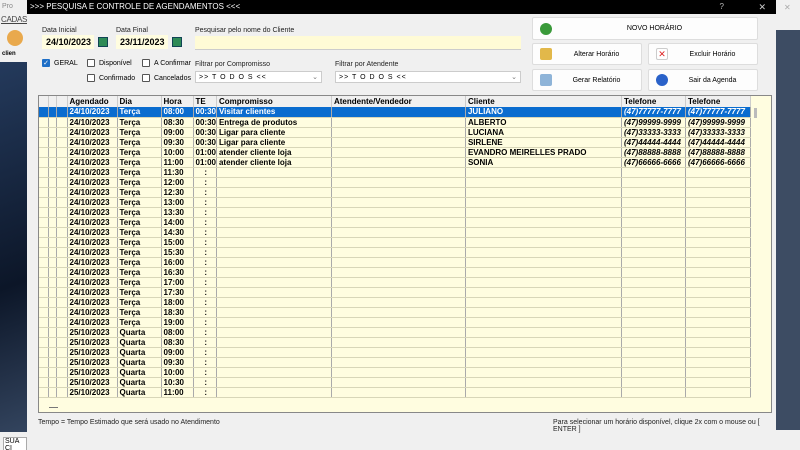 The height and width of the screenshot is (450, 800). I want to click on table-row: 25/10/2023 Quarta 09:30:, so click(395, 362).